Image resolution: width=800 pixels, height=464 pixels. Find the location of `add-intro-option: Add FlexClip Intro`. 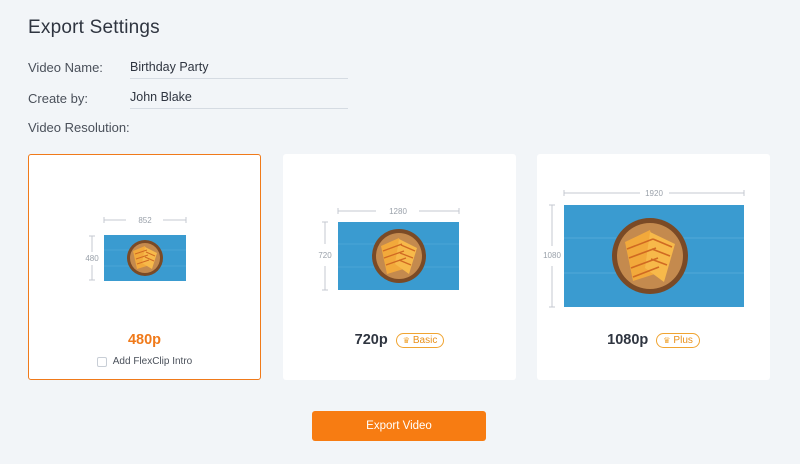

add-intro-option: Add FlexClip Intro is located at coordinates (144, 361).